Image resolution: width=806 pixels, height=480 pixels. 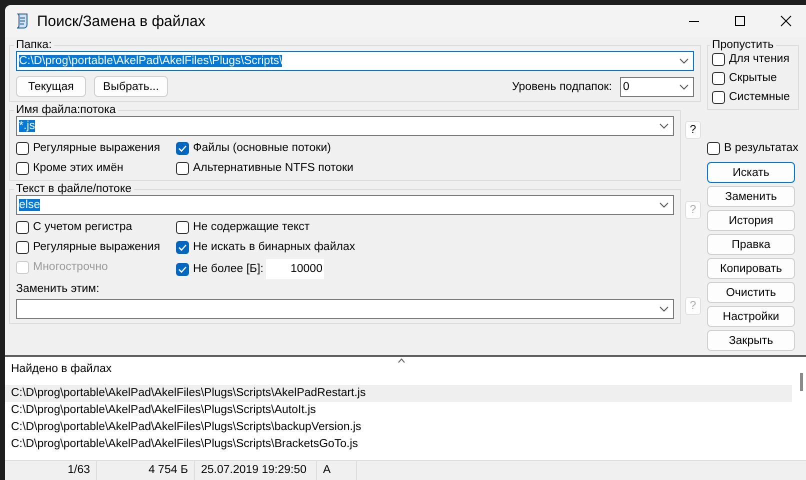 What do you see at coordinates (753, 148) in the screenshot?
I see `checkbox: В результатах` at bounding box center [753, 148].